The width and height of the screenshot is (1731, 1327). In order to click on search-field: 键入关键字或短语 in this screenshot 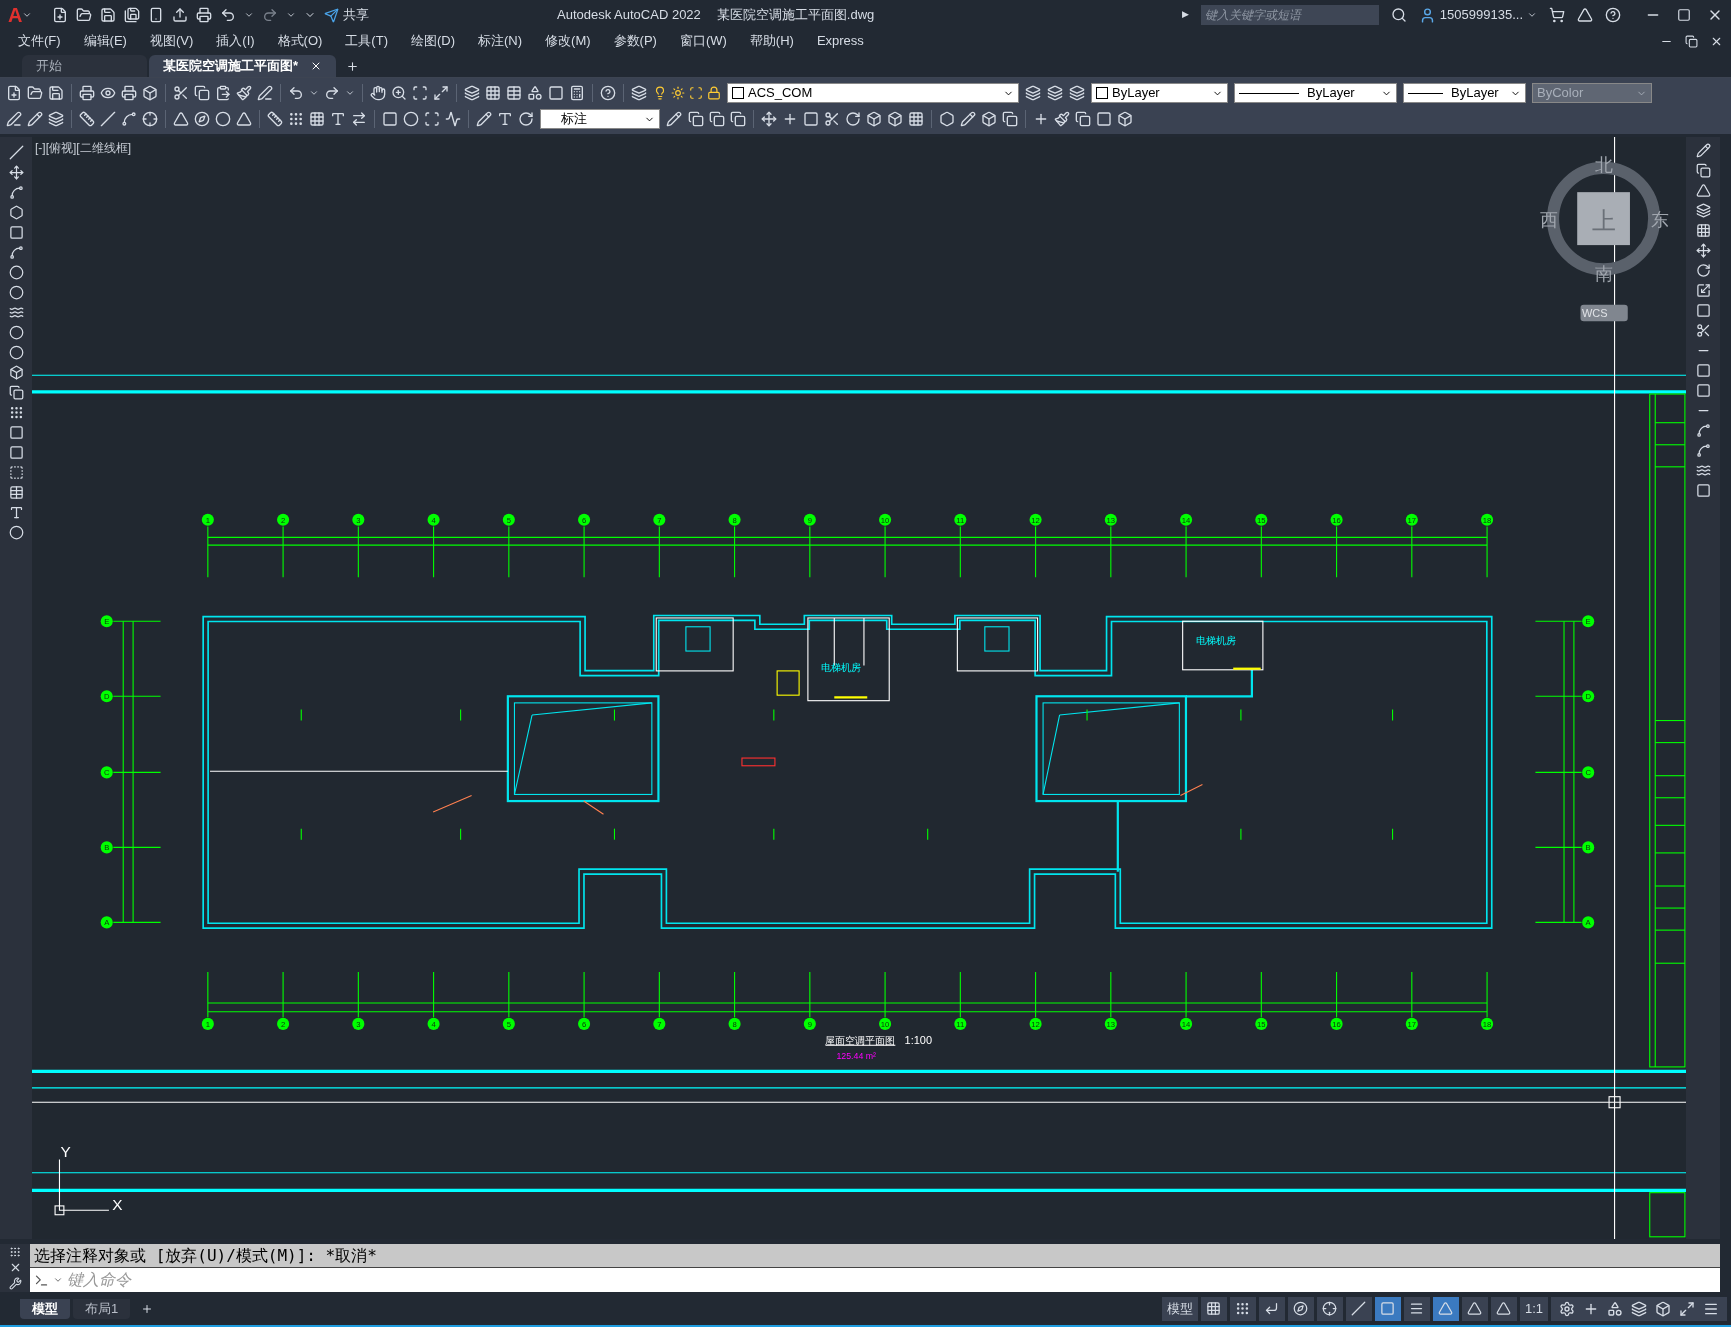, I will do `click(1289, 15)`.